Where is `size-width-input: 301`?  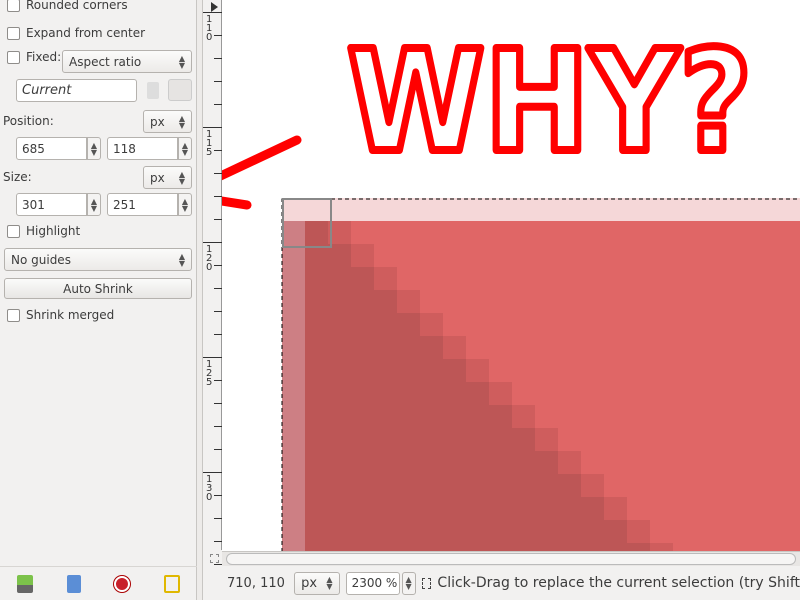 size-width-input: 301 is located at coordinates (51, 204).